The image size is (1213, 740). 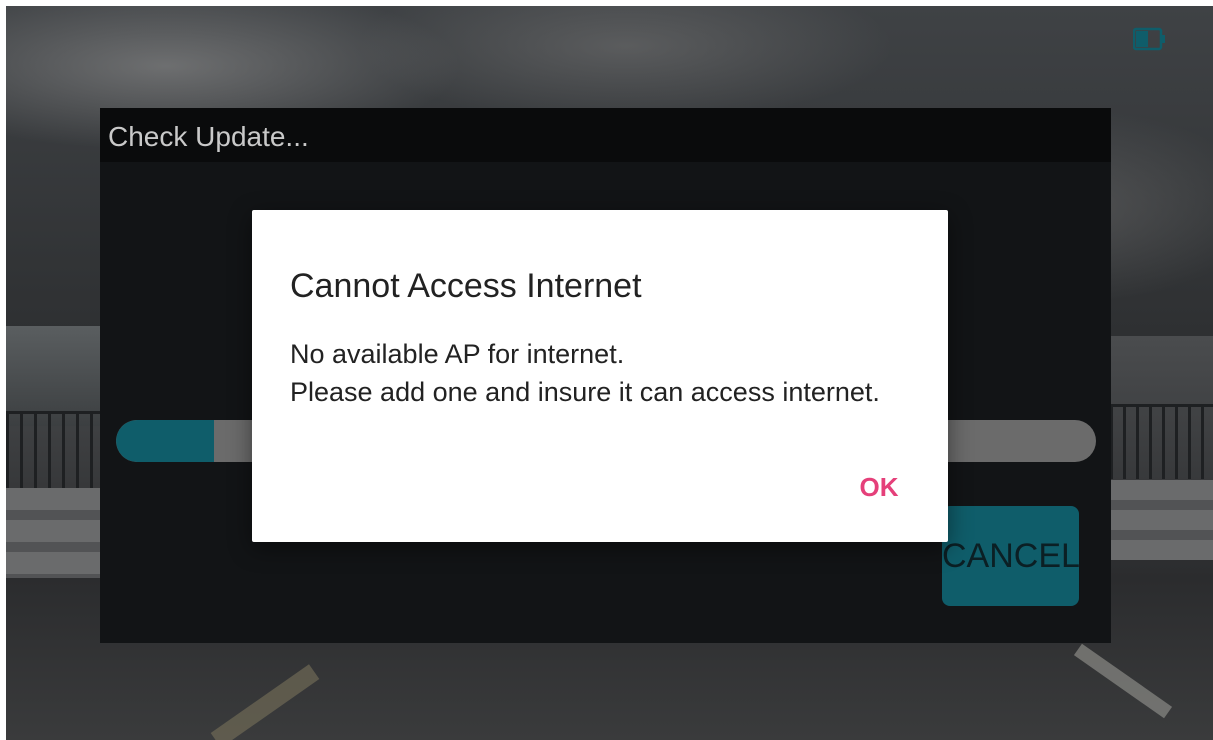 I want to click on dialog-title: Cannot Access Internet, so click(x=466, y=286).